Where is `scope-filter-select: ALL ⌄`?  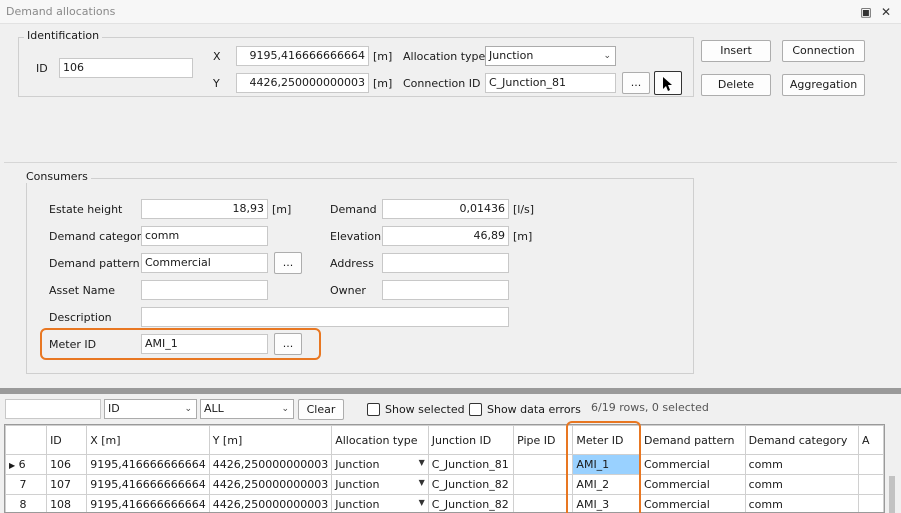 scope-filter-select: ALL ⌄ is located at coordinates (247, 409).